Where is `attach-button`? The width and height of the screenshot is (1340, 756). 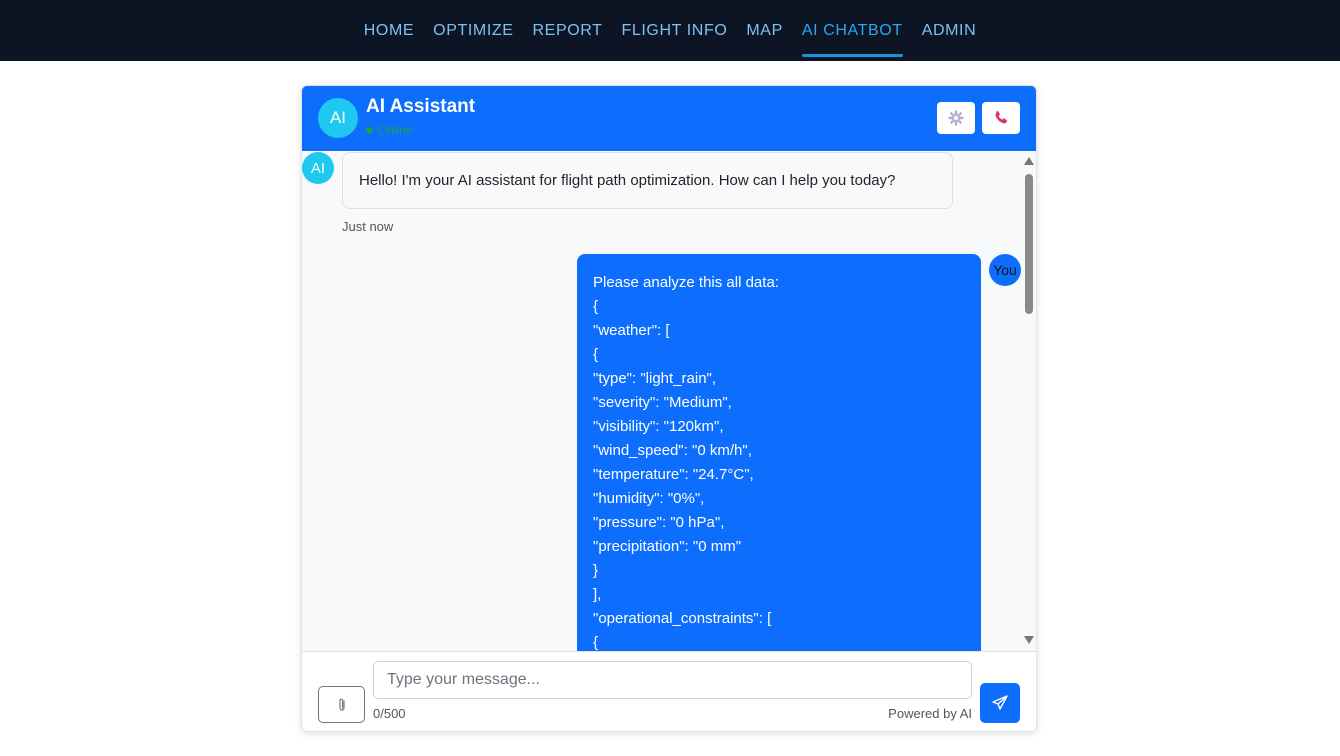
attach-button is located at coordinates (341, 704).